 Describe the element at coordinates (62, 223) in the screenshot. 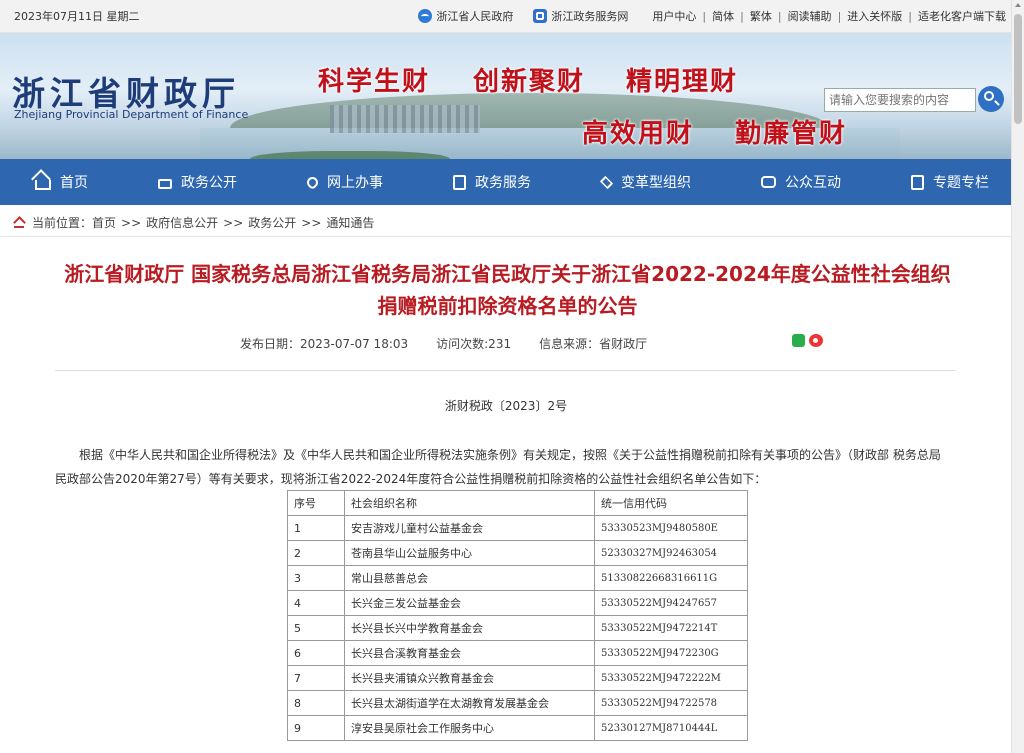

I see `breadcrumb-prefix: 当前位置：` at that location.